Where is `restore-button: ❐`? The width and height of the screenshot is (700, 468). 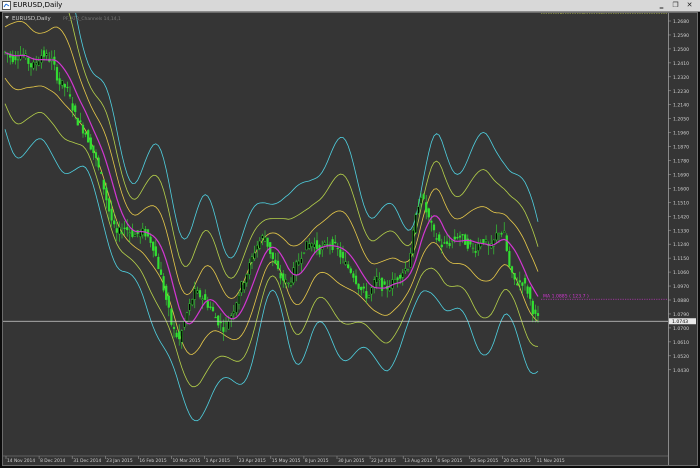 restore-button: ❐ is located at coordinates (675, 5).